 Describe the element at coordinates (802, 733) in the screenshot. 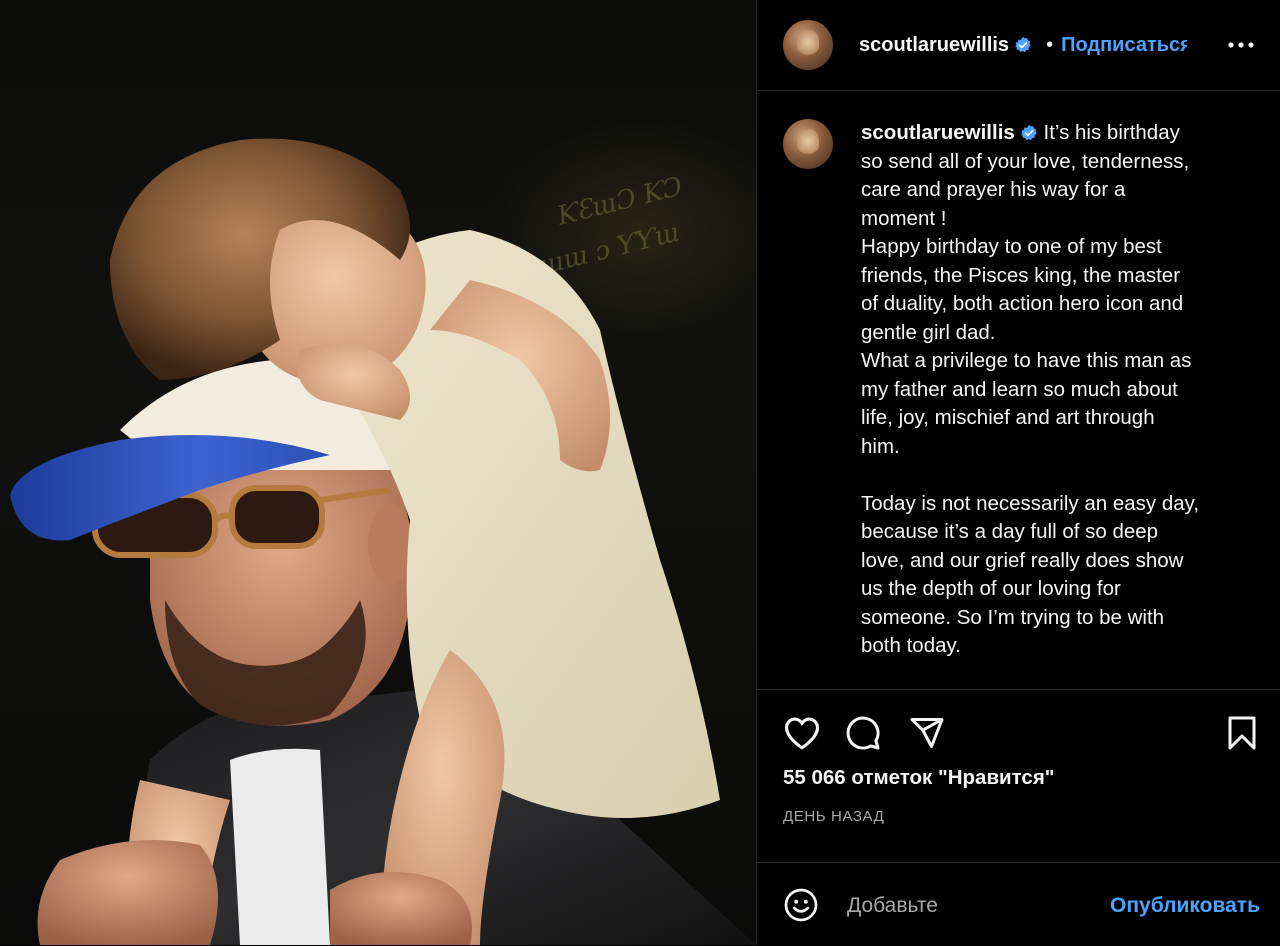

I see `heart-icon` at that location.